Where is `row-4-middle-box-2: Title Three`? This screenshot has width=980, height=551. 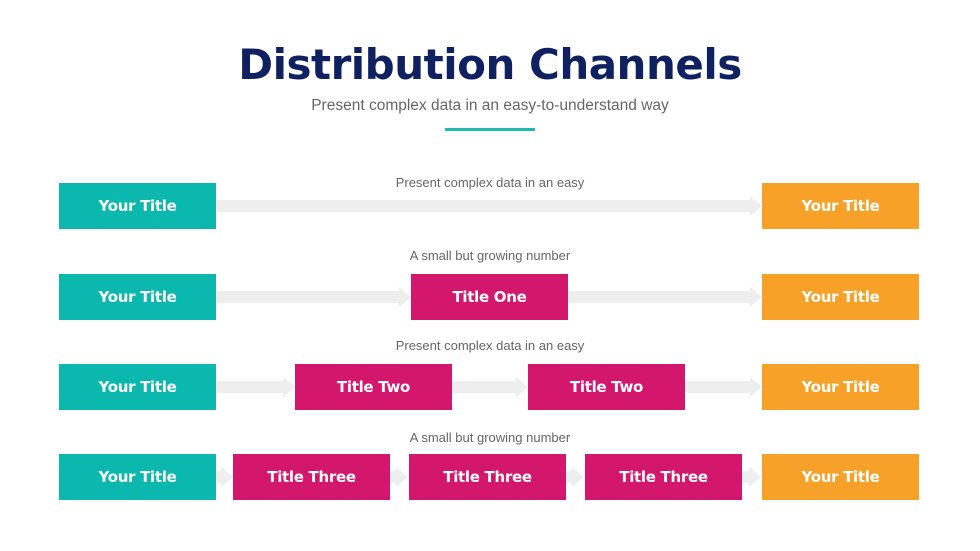 row-4-middle-box-2: Title Three is located at coordinates (487, 477).